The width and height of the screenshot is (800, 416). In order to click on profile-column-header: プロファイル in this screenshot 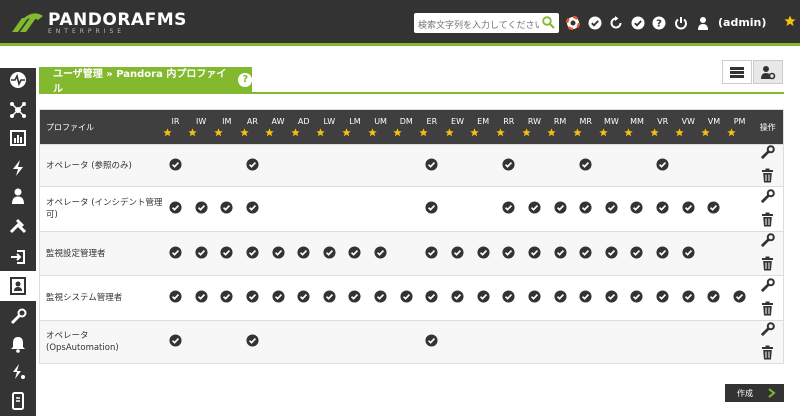, I will do `click(70, 127)`.